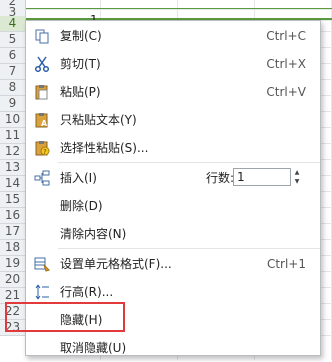 This screenshot has height=362, width=332. I want to click on menu-item-paste-text-only: A 只粘贴文本(Y), so click(173, 120).